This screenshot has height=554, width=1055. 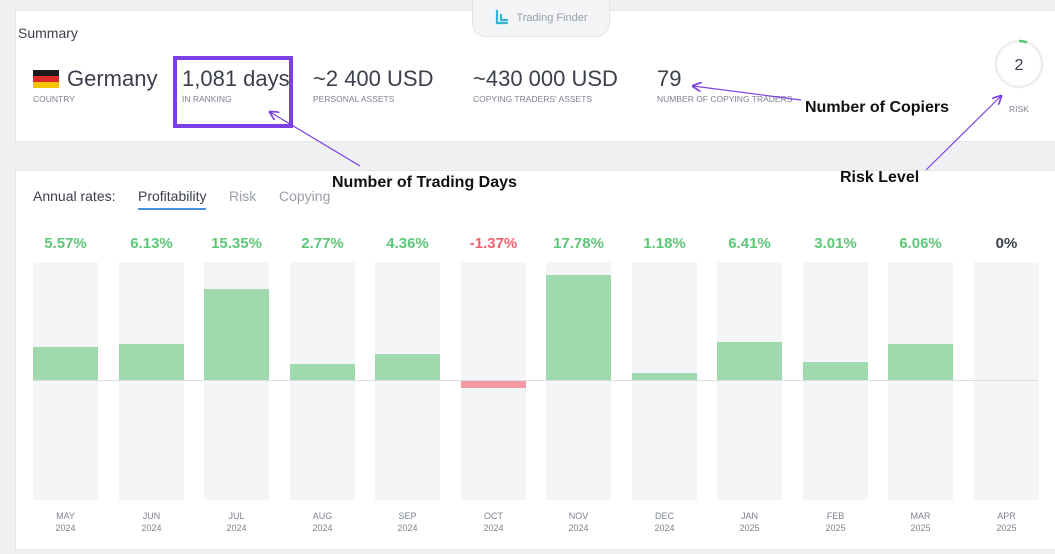 What do you see at coordinates (749, 516) in the screenshot?
I see `x-tick-month: JAN` at bounding box center [749, 516].